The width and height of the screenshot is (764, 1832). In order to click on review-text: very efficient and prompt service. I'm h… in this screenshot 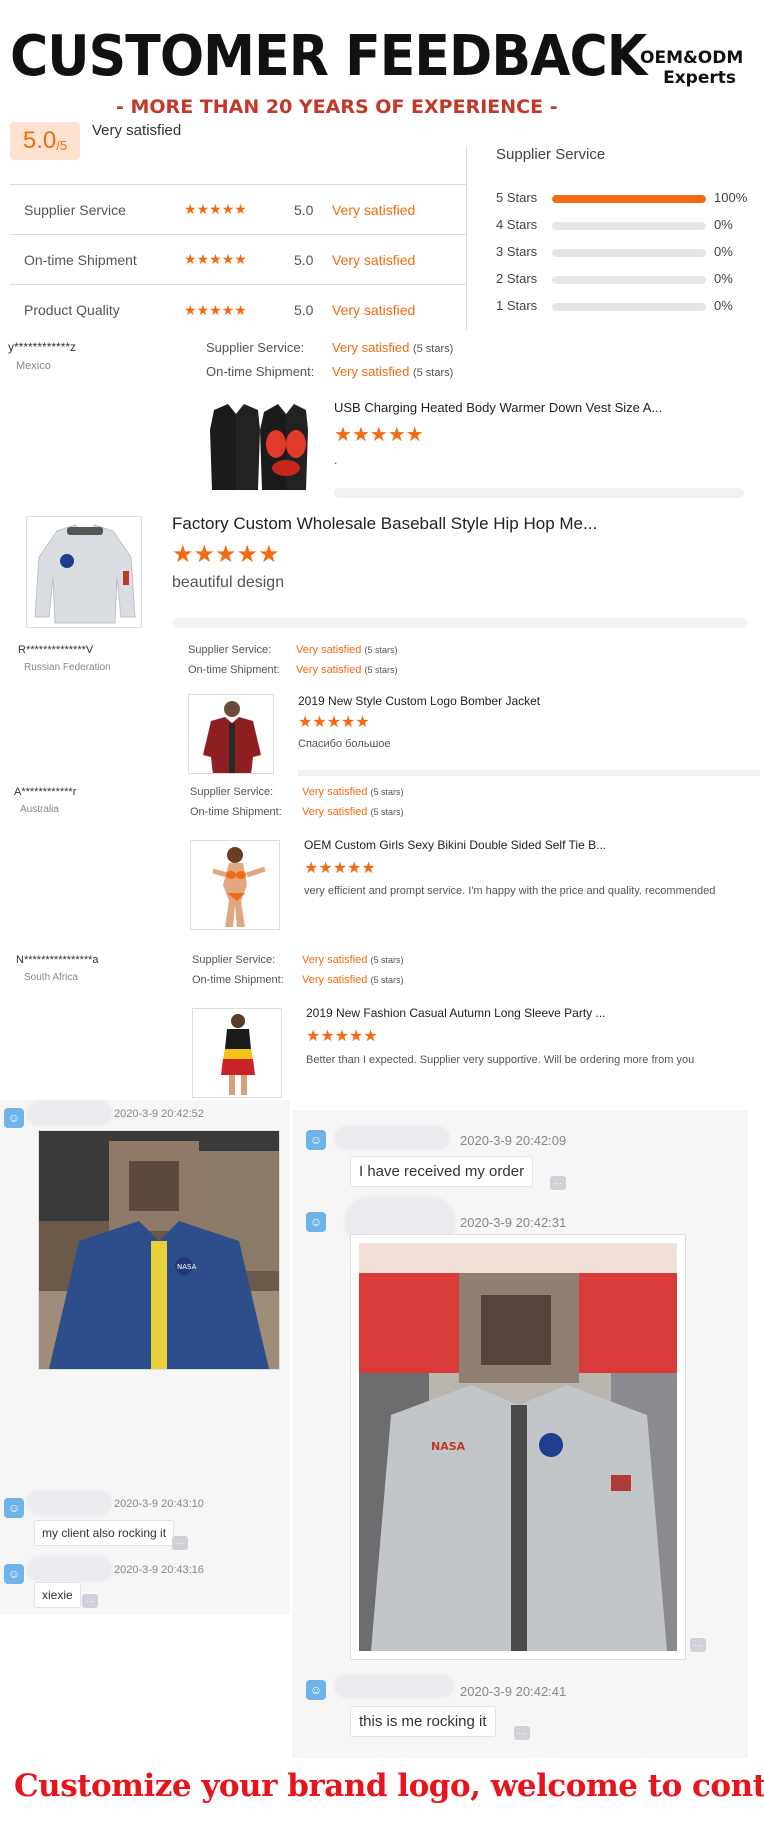, I will do `click(510, 891)`.